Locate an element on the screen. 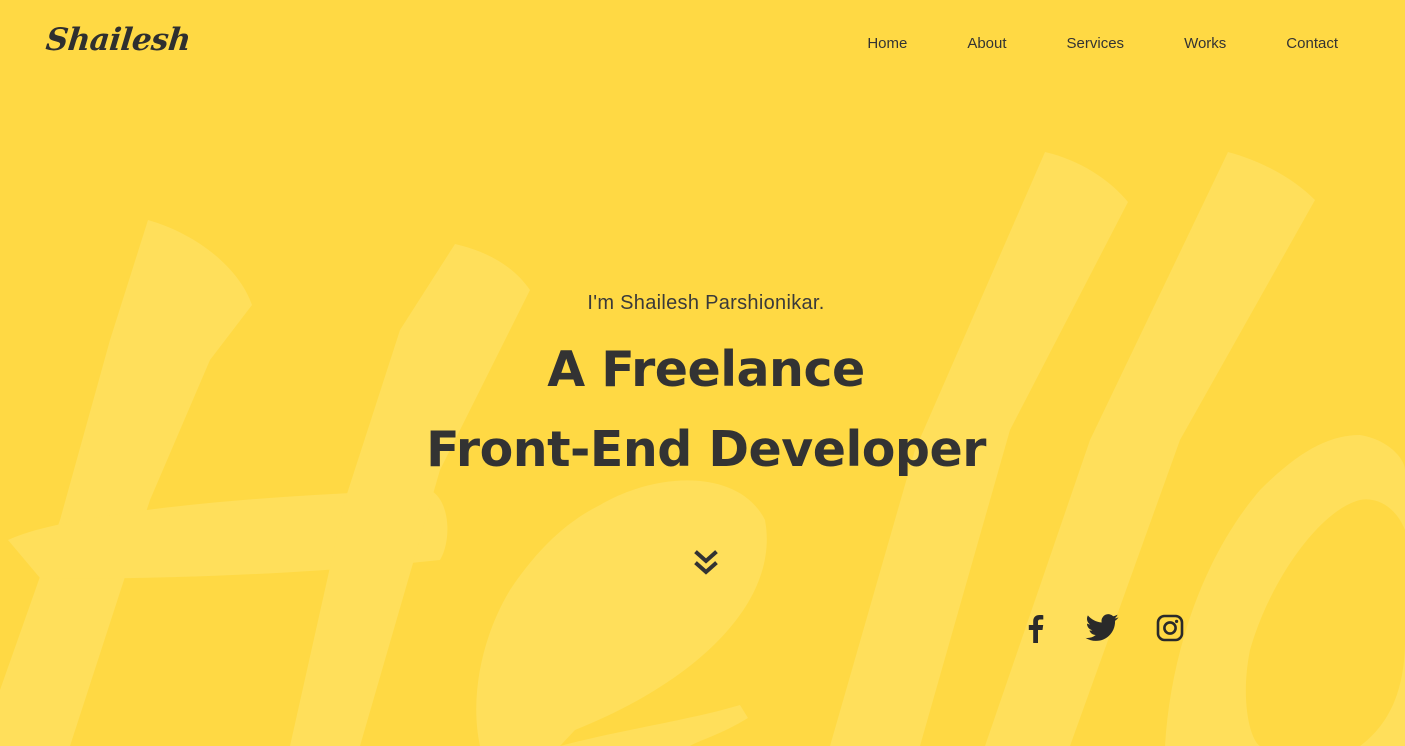 This screenshot has width=1405, height=746. nav-services: Services is located at coordinates (1096, 44).